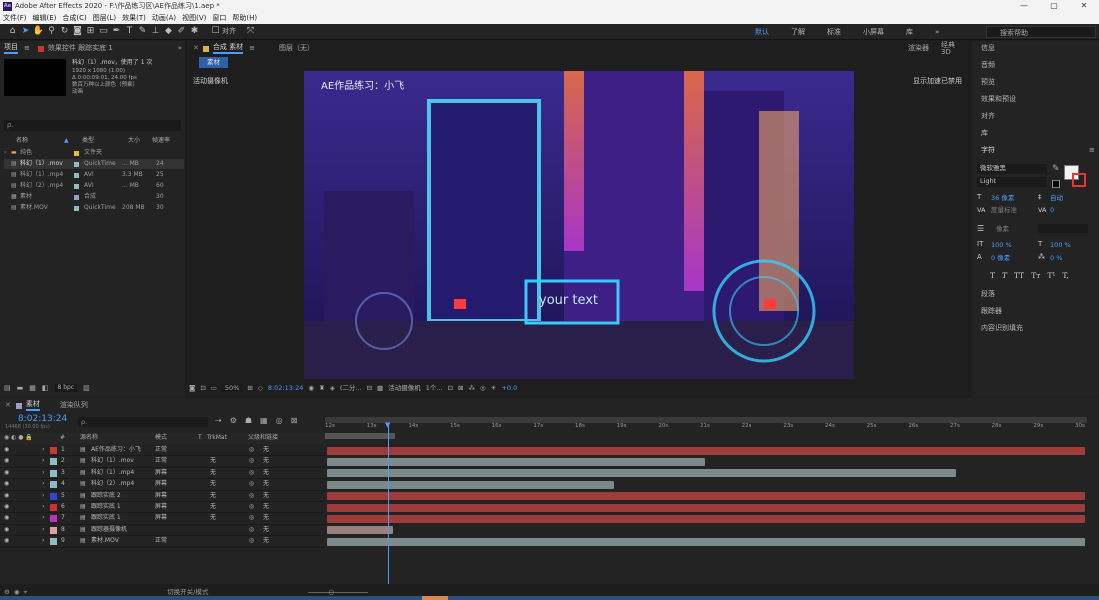  I want to click on horizontal-scale-value: 100 %, so click(1060, 245).